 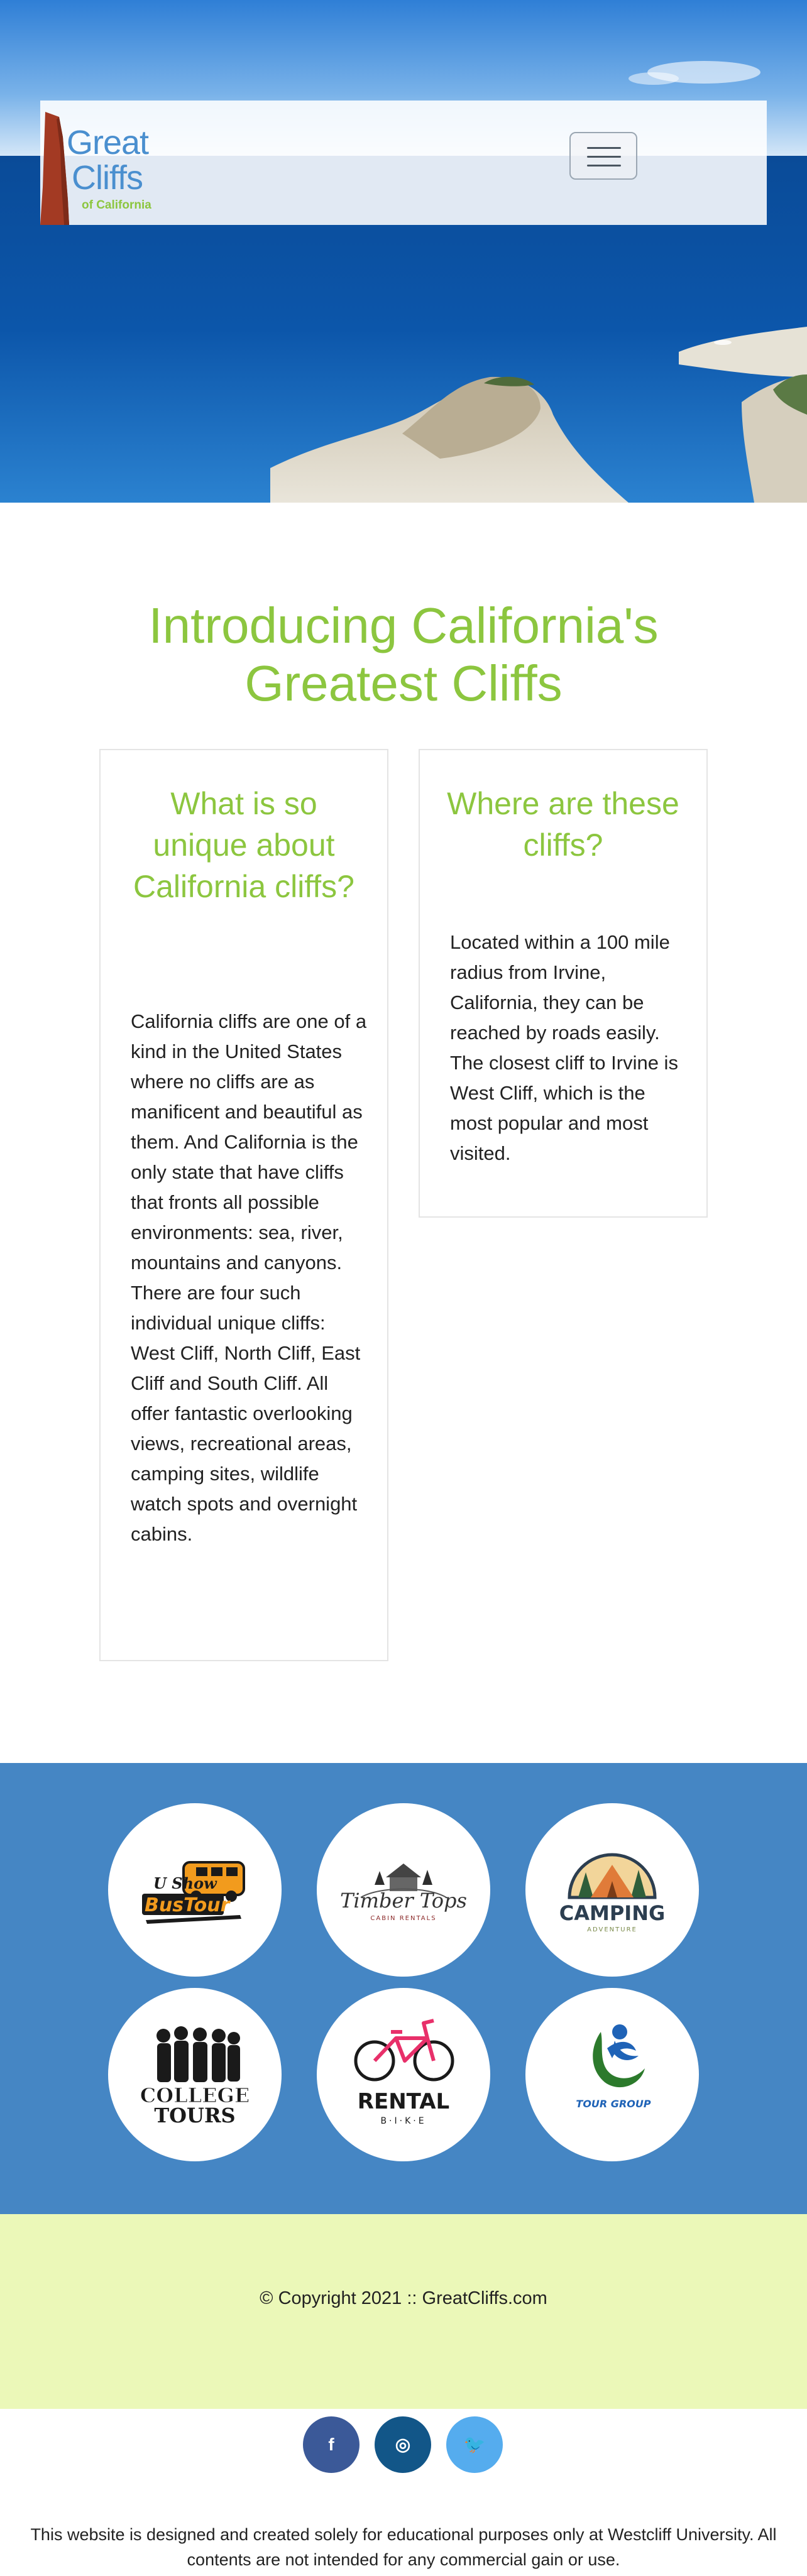 I want to click on partner-label: ADVENTURE, so click(x=612, y=1930).